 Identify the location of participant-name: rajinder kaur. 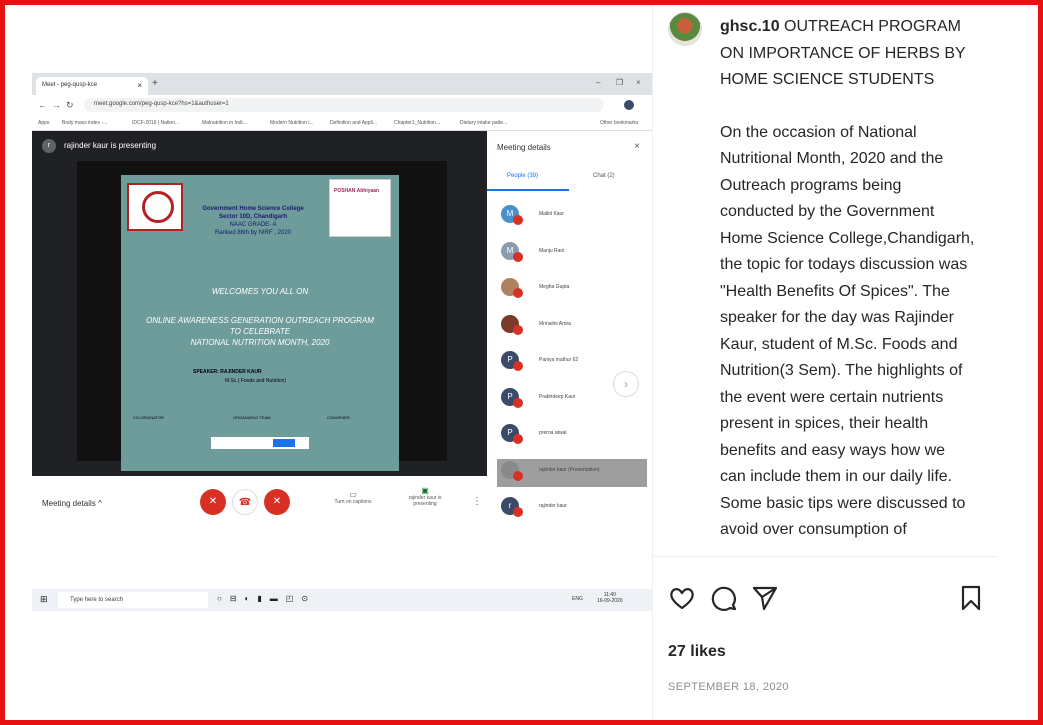
(553, 506).